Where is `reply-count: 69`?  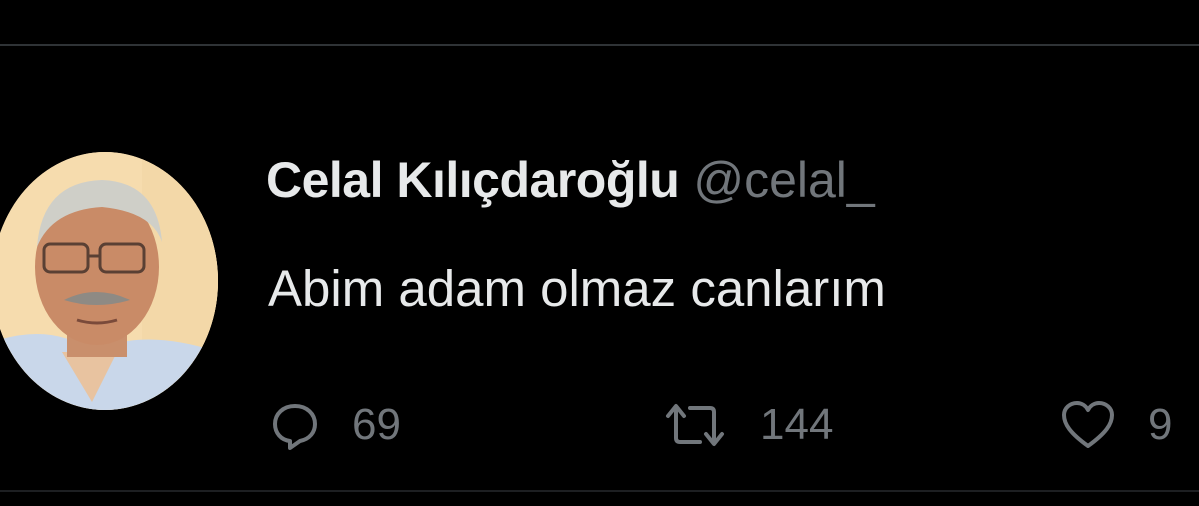 reply-count: 69 is located at coordinates (376, 424).